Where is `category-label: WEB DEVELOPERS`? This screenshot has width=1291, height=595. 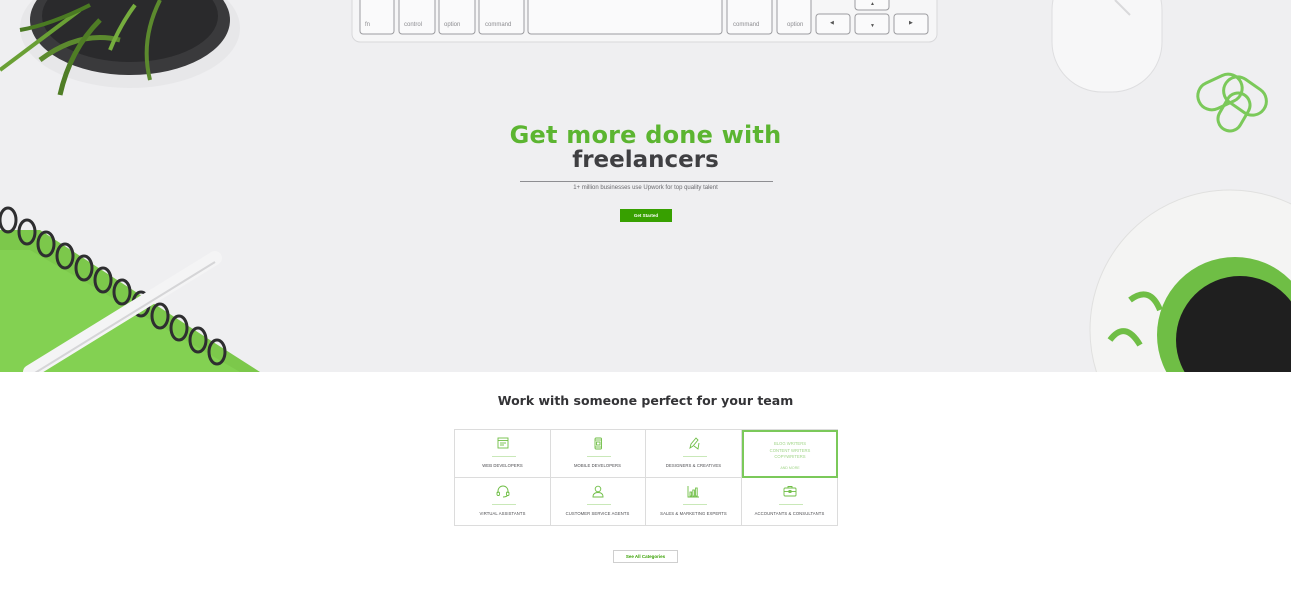 category-label: WEB DEVELOPERS is located at coordinates (502, 465).